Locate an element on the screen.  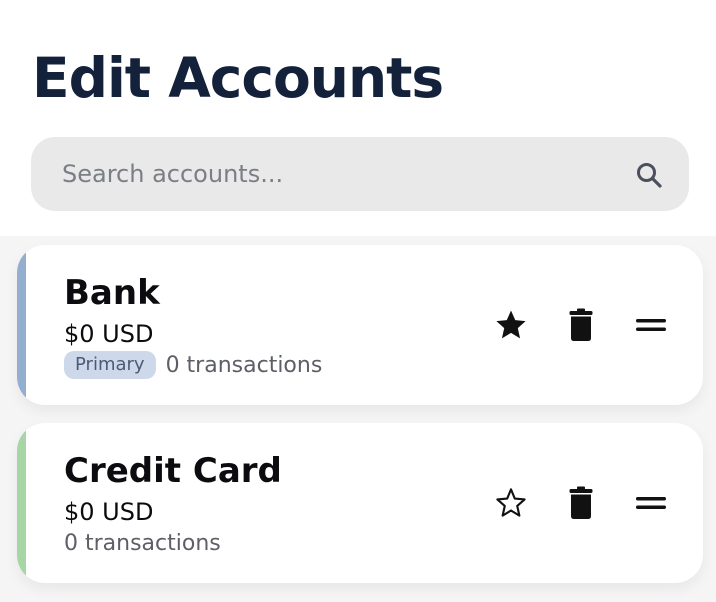
page-title: Edit Accounts is located at coordinates (238, 78).